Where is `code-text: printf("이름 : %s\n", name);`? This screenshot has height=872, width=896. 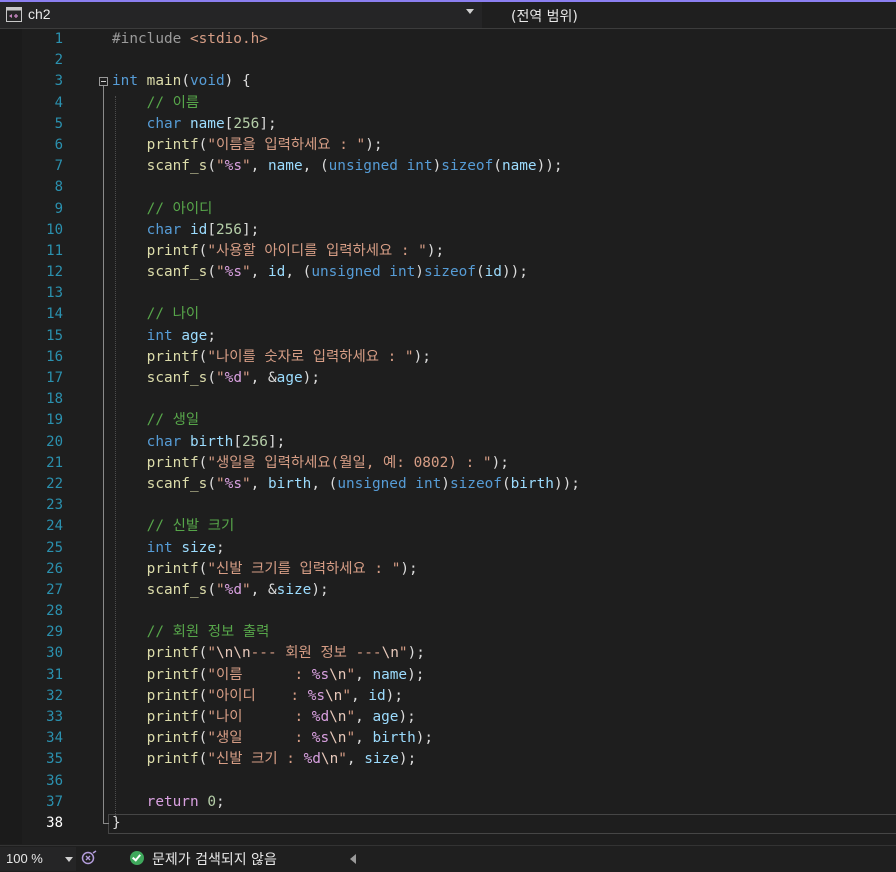
code-text: printf("이름 : %s\n", name); is located at coordinates (268, 675).